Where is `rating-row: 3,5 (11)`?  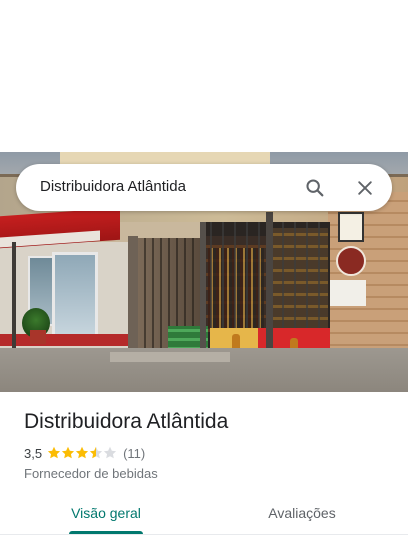
rating-row: 3,5 (11) is located at coordinates (84, 453).